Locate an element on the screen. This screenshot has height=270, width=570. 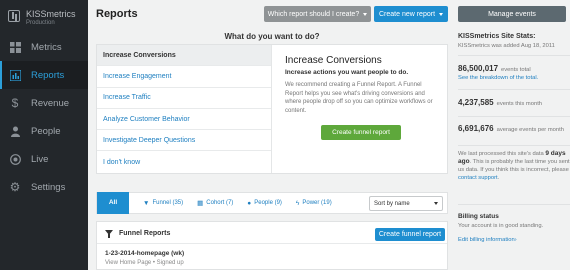
sort-value: Sort by name is located at coordinates (392, 203).